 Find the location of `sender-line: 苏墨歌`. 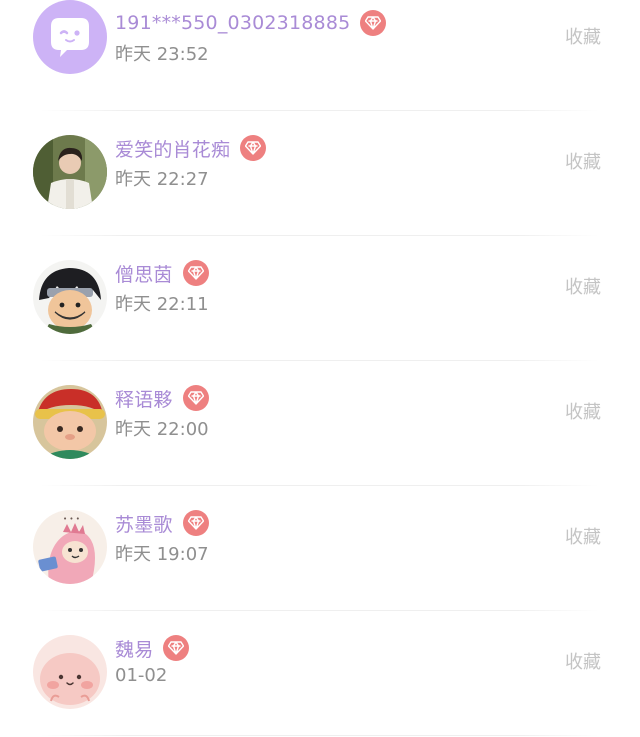

sender-line: 苏墨歌 is located at coordinates (162, 523).